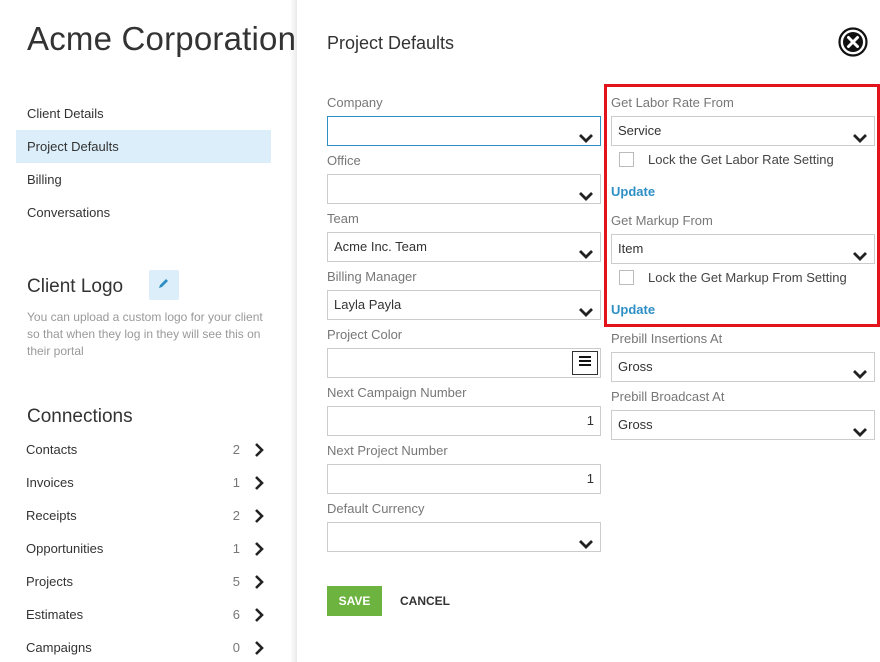 The image size is (880, 662). I want to click on nav-billing: Billing, so click(143, 179).